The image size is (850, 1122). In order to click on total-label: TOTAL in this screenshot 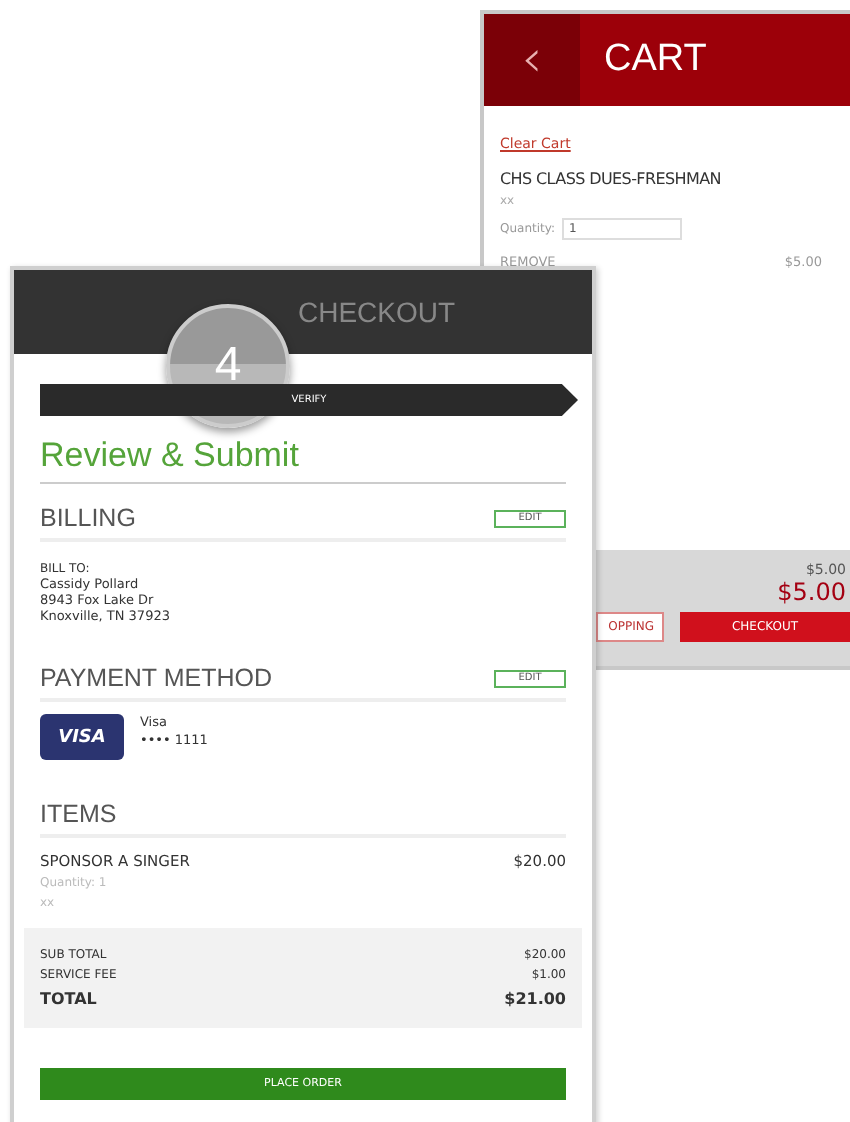, I will do `click(68, 1000)`.